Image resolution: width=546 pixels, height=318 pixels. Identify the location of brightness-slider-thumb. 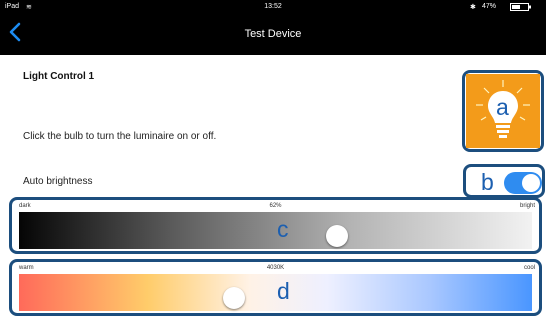
(337, 236).